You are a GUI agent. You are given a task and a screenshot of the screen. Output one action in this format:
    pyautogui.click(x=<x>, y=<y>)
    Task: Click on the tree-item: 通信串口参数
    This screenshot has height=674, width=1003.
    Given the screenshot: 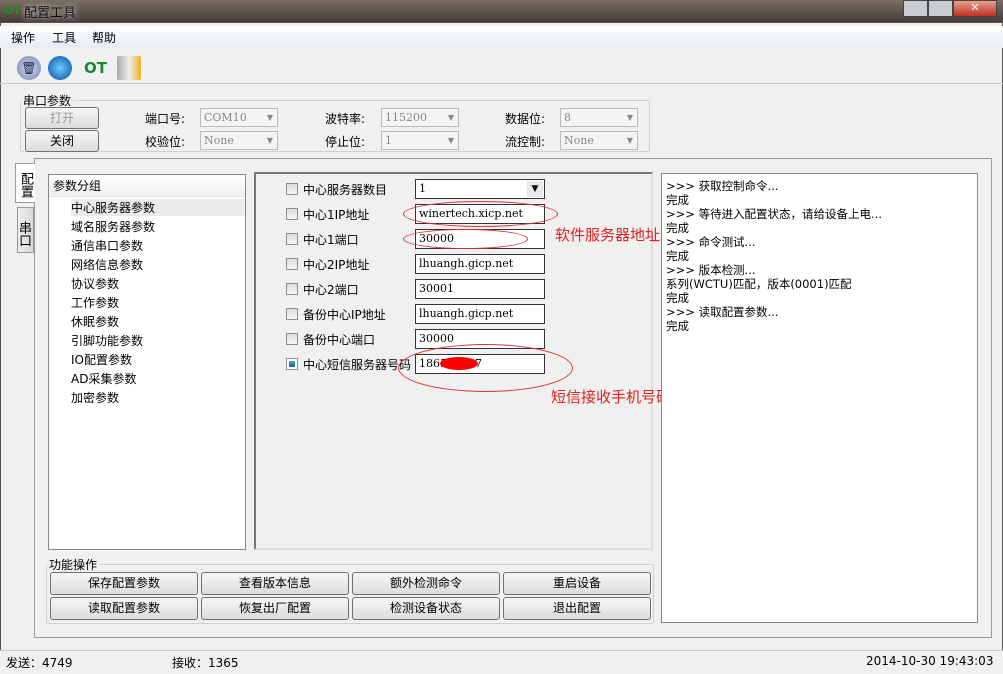 What is the action you would take?
    pyautogui.click(x=107, y=245)
    